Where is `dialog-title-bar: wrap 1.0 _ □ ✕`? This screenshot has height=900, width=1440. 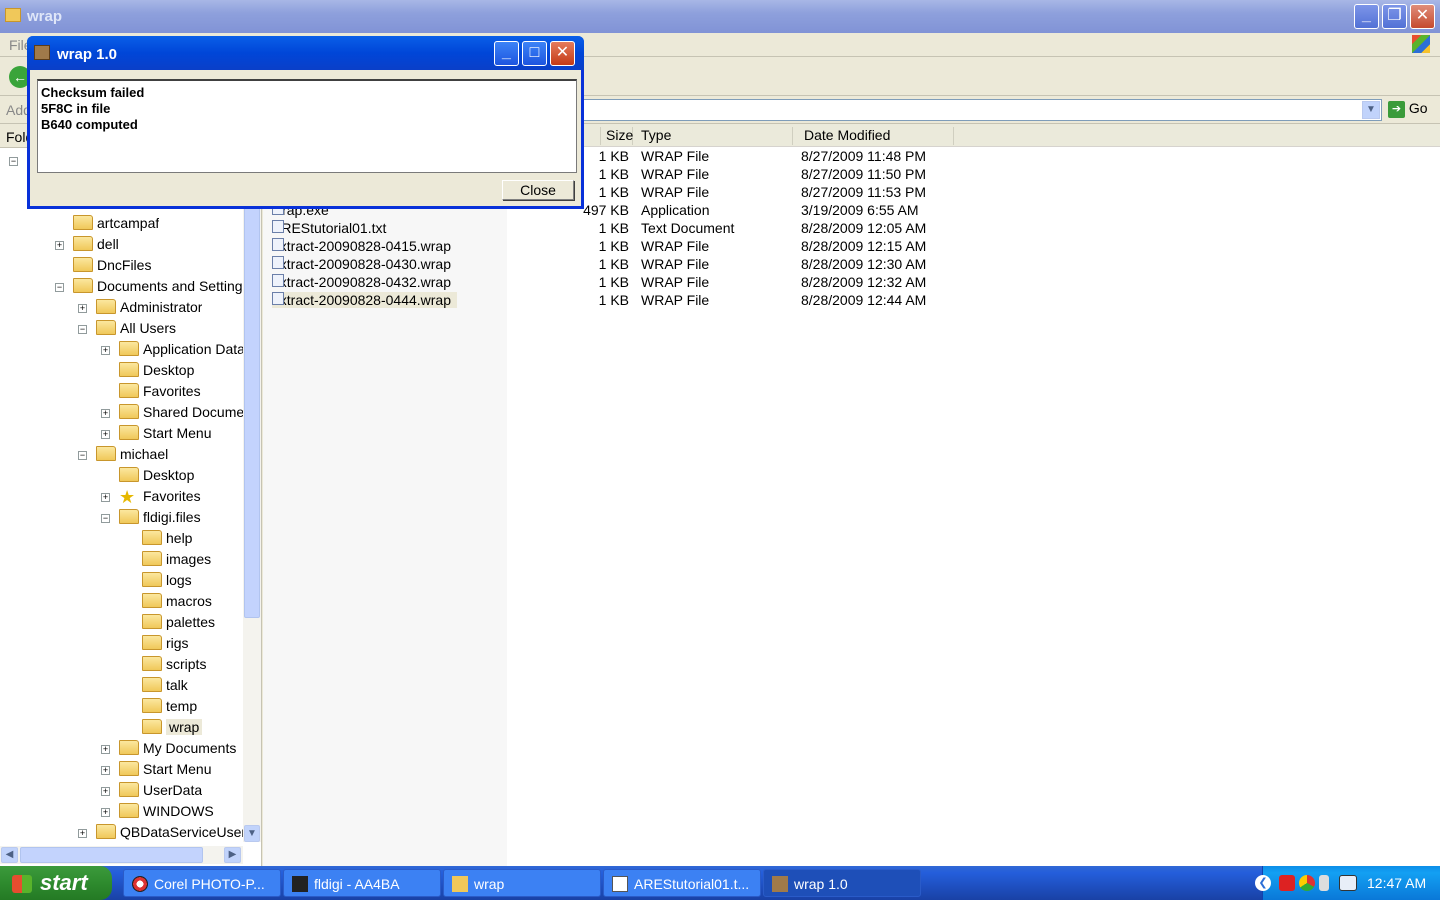 dialog-title-bar: wrap 1.0 _ □ ✕ is located at coordinates (305, 53).